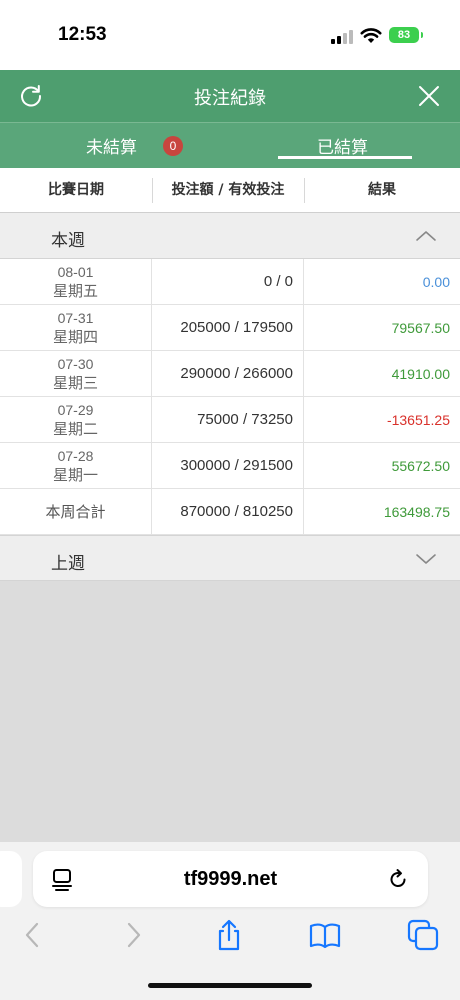  Describe the element at coordinates (398, 879) in the screenshot. I see `reload-icon` at that location.